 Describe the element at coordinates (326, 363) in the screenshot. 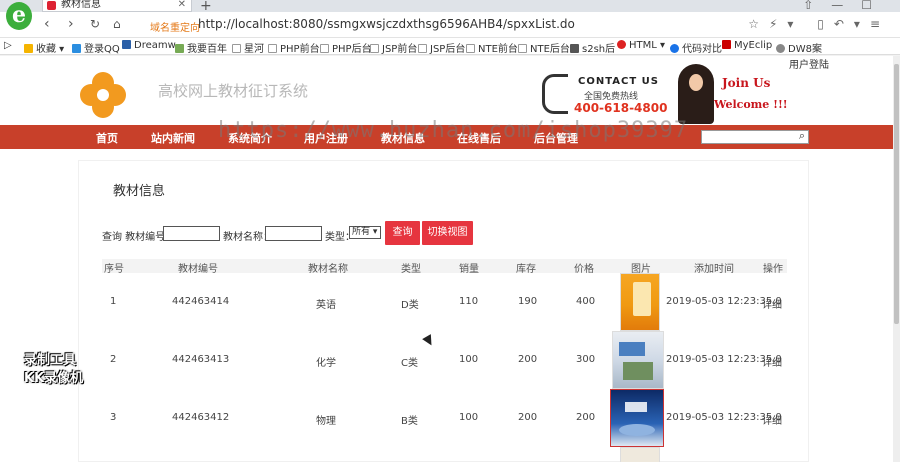

I see `cell-name: 化学` at that location.